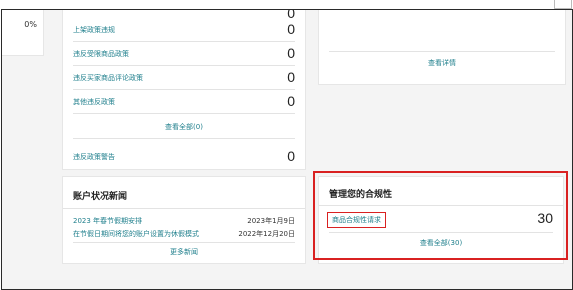  Describe the element at coordinates (94, 102) in the screenshot. I see `policy-row-label: 其他违反政策` at that location.